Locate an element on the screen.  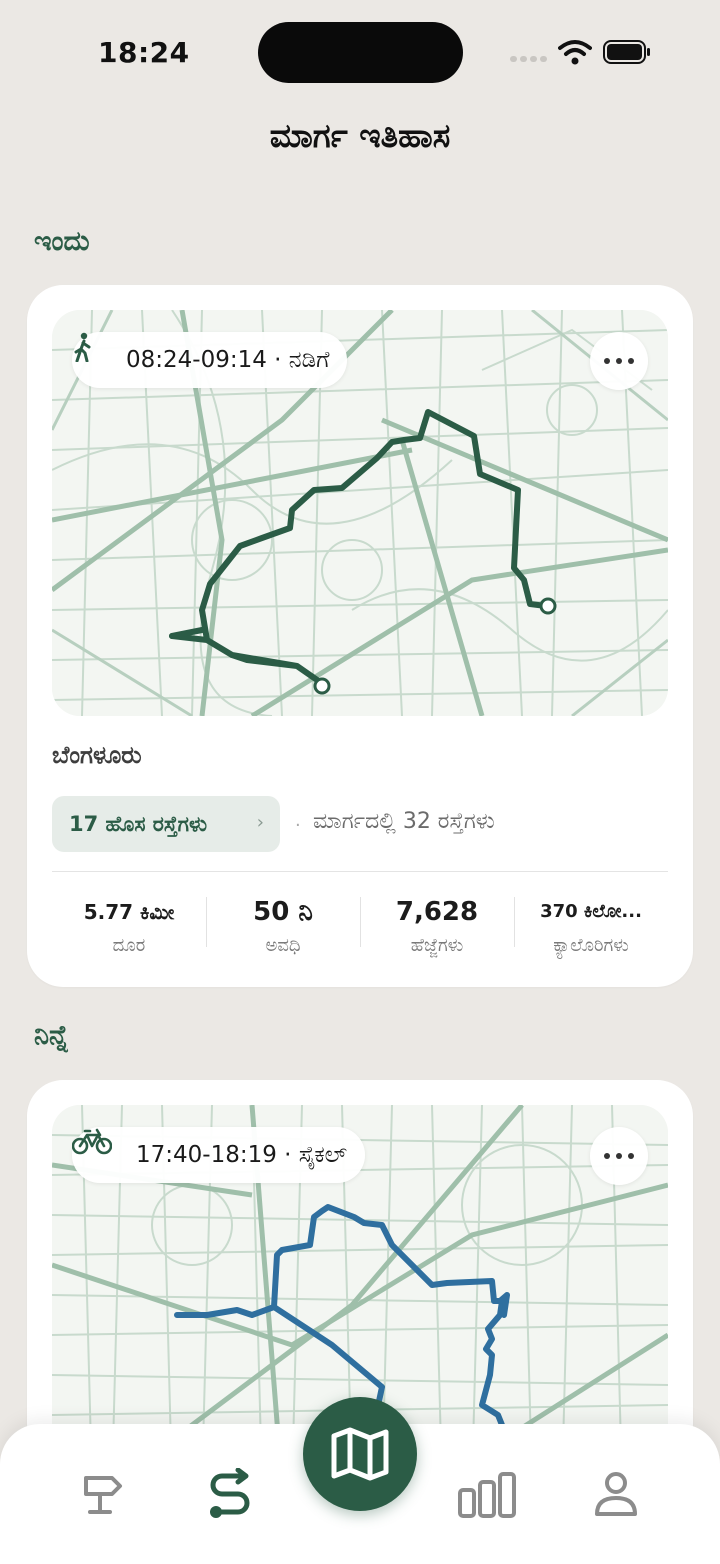
activity-time-label: 17:40-18:19 · ಸೈಕಲ್ is located at coordinates (242, 1155).